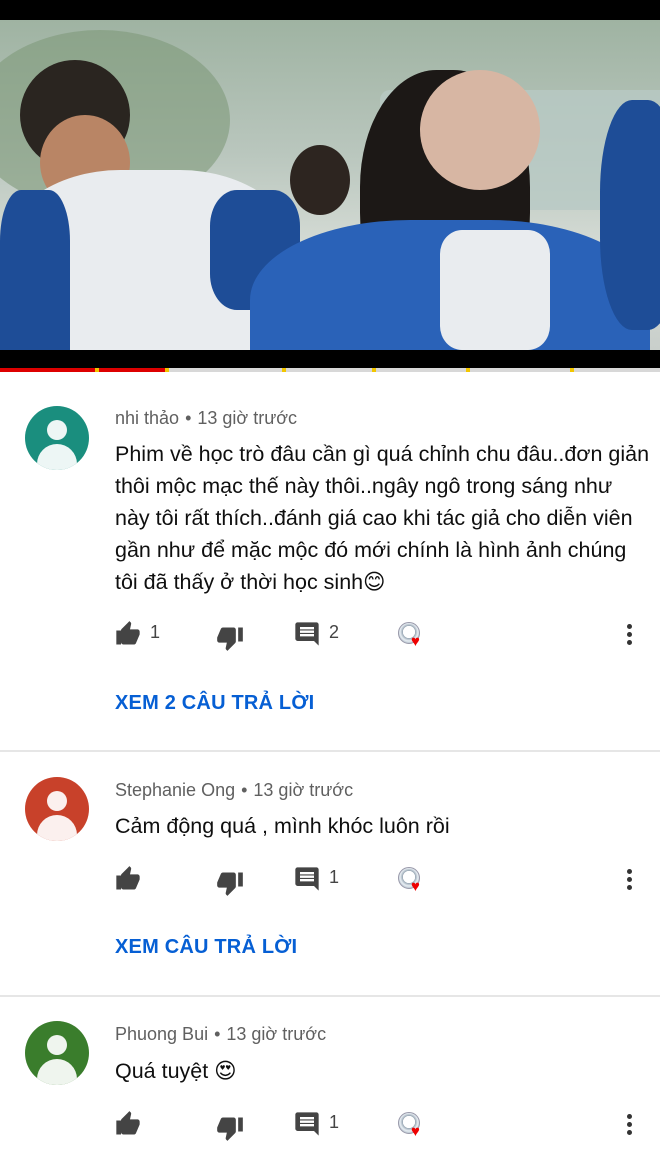 This screenshot has width=660, height=1173. Describe the element at coordinates (35, 270) in the screenshot. I see `video-shirt-sleeve` at that location.